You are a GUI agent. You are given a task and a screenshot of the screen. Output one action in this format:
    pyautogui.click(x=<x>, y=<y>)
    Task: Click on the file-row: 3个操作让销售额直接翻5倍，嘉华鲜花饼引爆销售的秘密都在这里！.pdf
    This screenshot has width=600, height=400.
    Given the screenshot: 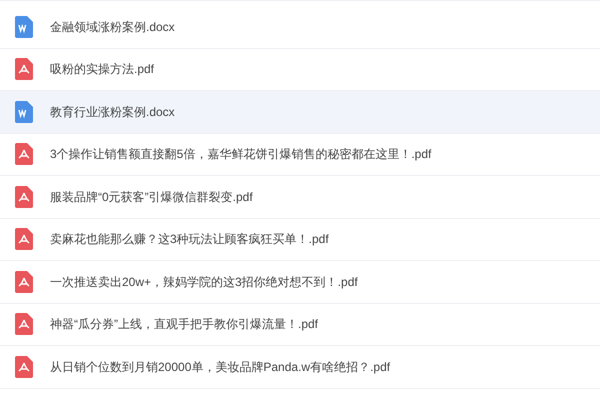 What is the action you would take?
    pyautogui.click(x=300, y=155)
    